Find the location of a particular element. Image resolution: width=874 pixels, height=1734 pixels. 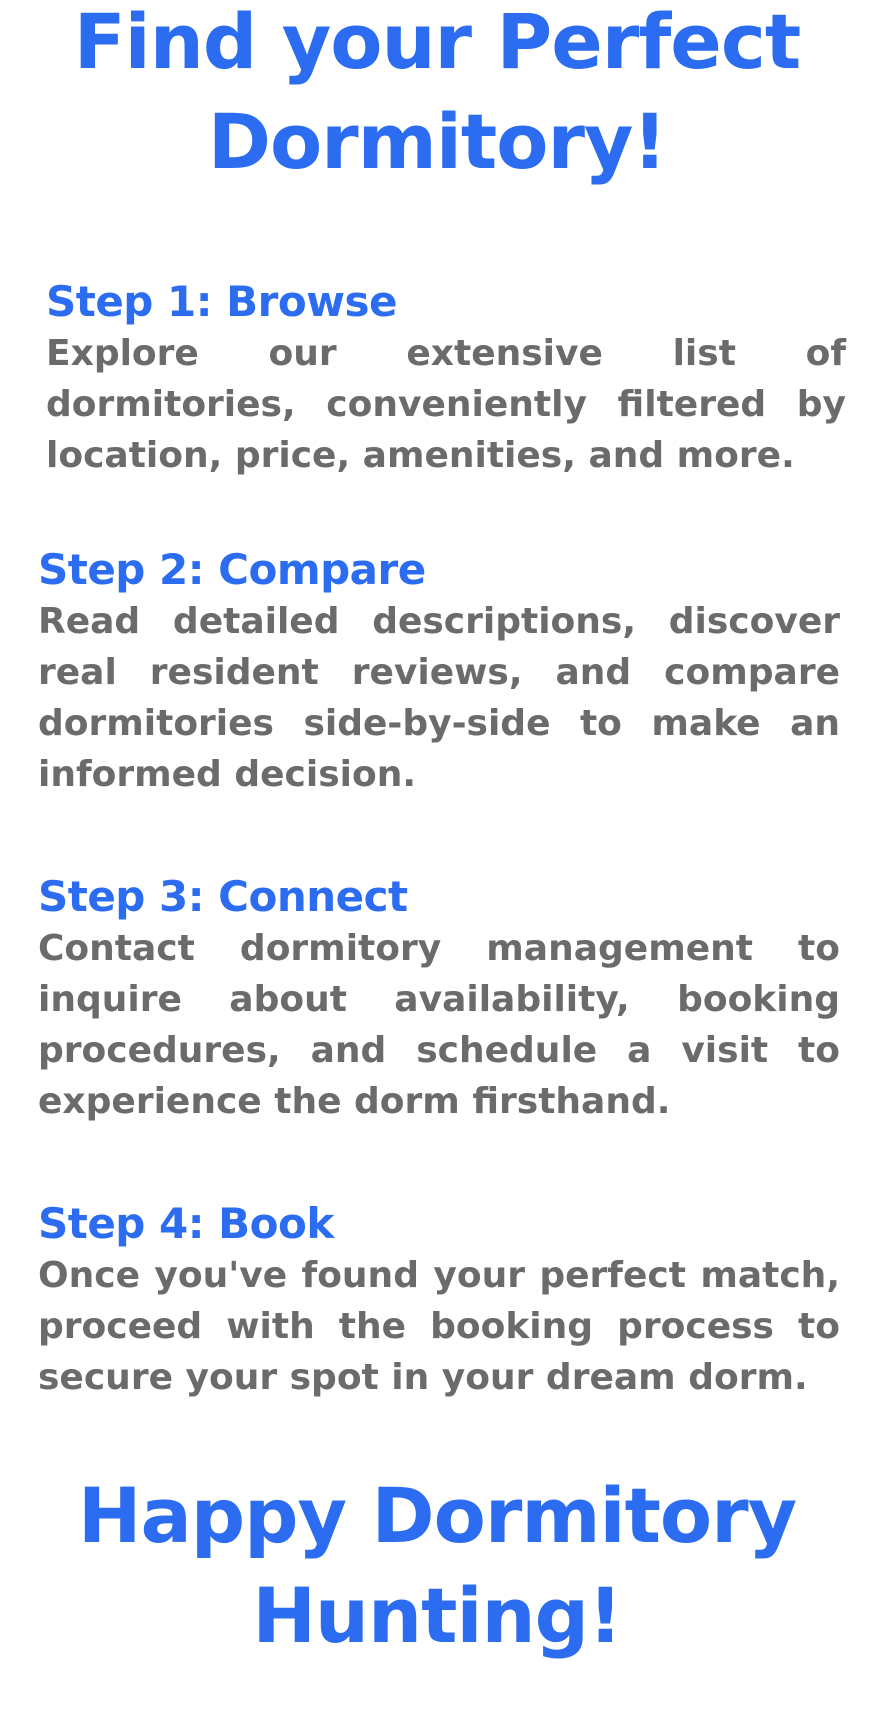

step-book-title: Step 4: Book is located at coordinates (186, 1223).